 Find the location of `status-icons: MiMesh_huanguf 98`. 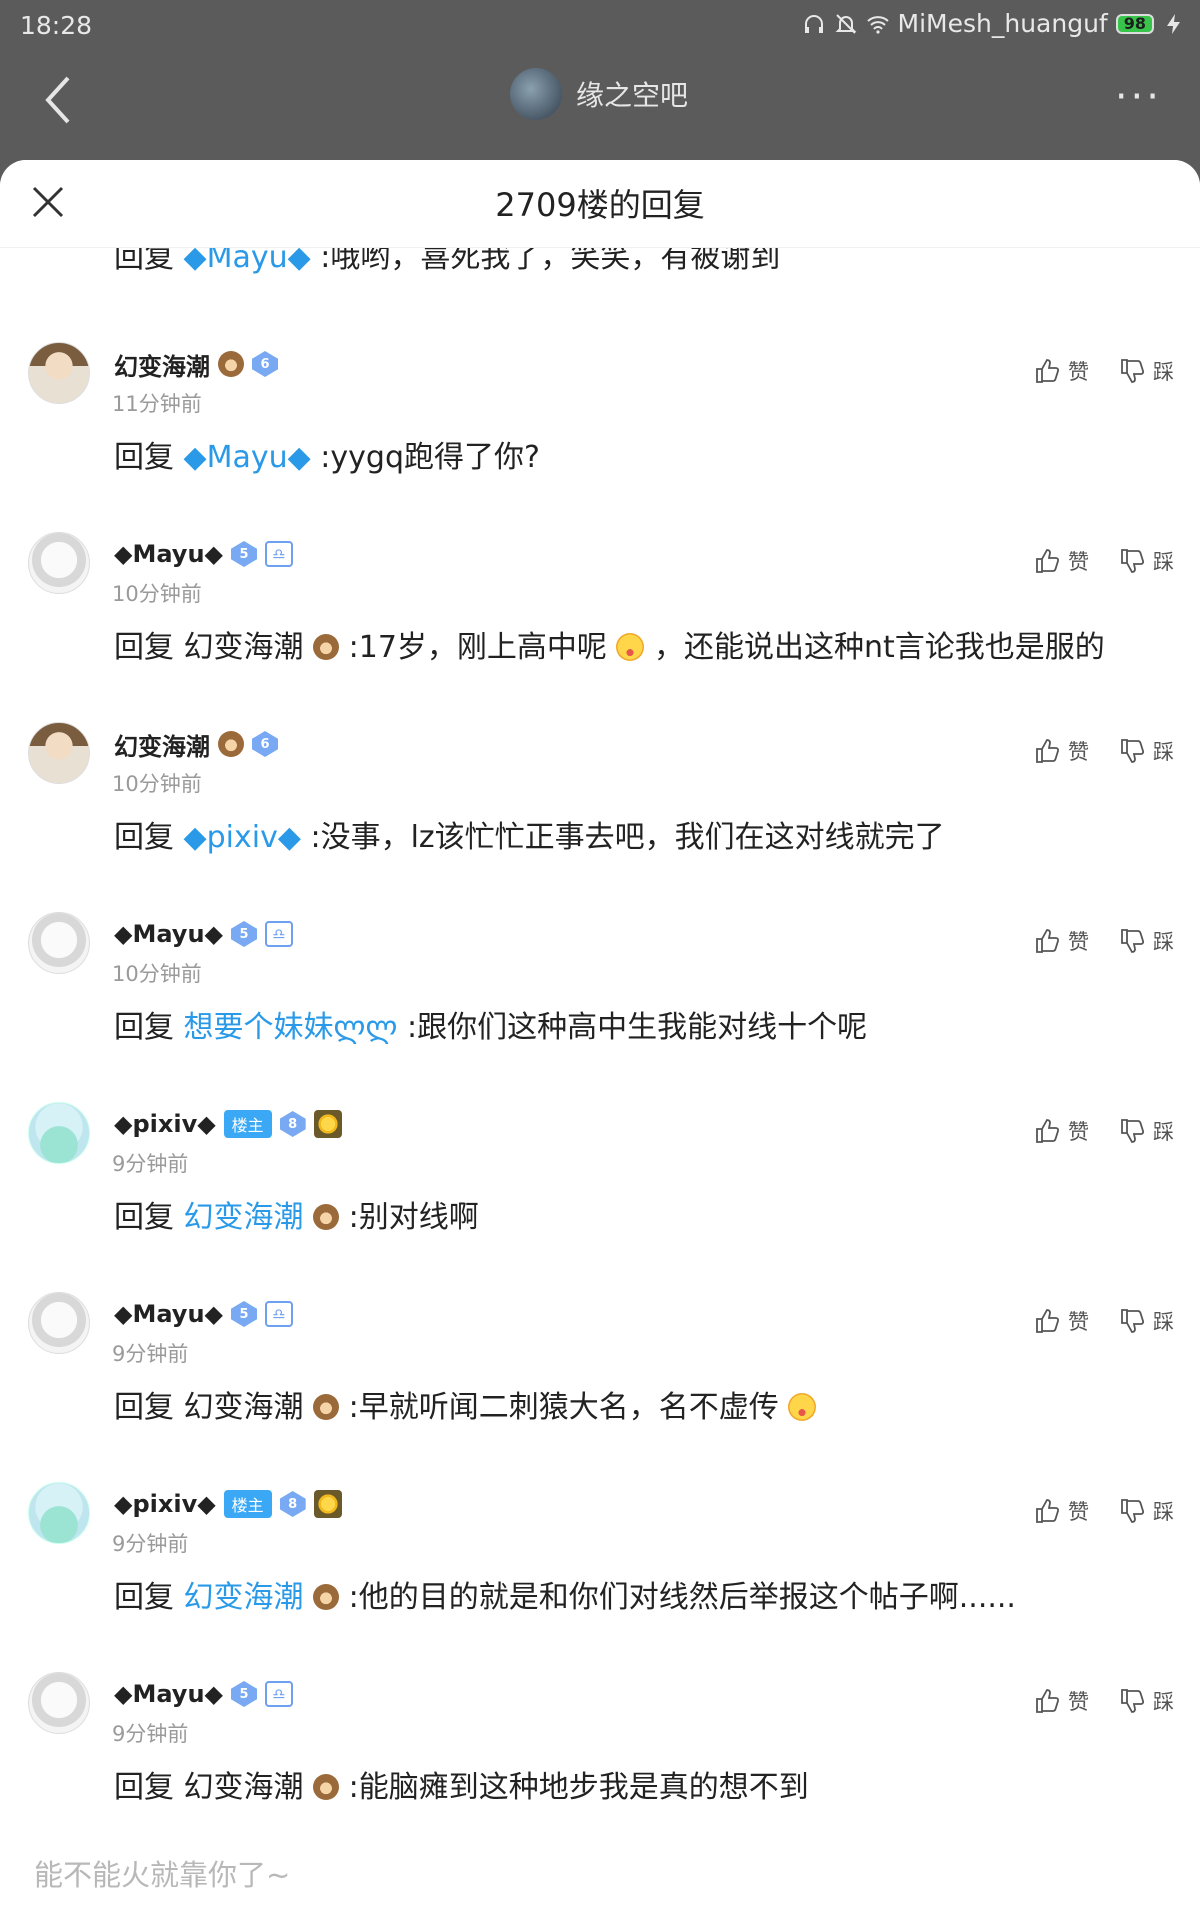

status-icons: MiMesh_huanguf 98 is located at coordinates (994, 23).